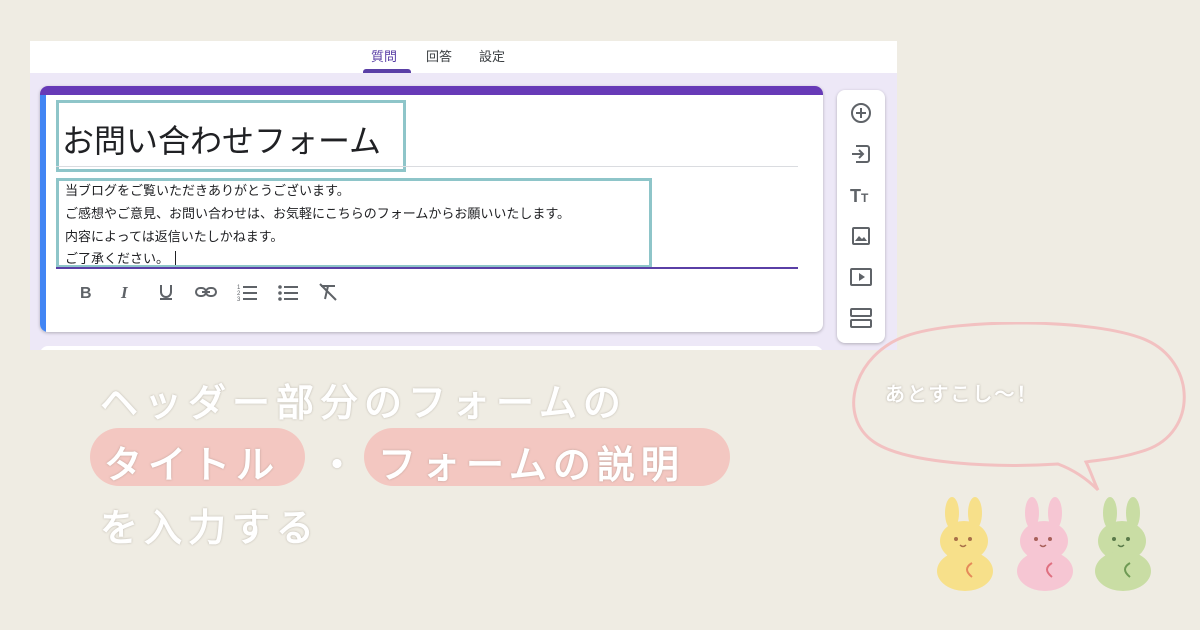 The image size is (1200, 630). I want to click on bold-icon: B, so click(85, 292).